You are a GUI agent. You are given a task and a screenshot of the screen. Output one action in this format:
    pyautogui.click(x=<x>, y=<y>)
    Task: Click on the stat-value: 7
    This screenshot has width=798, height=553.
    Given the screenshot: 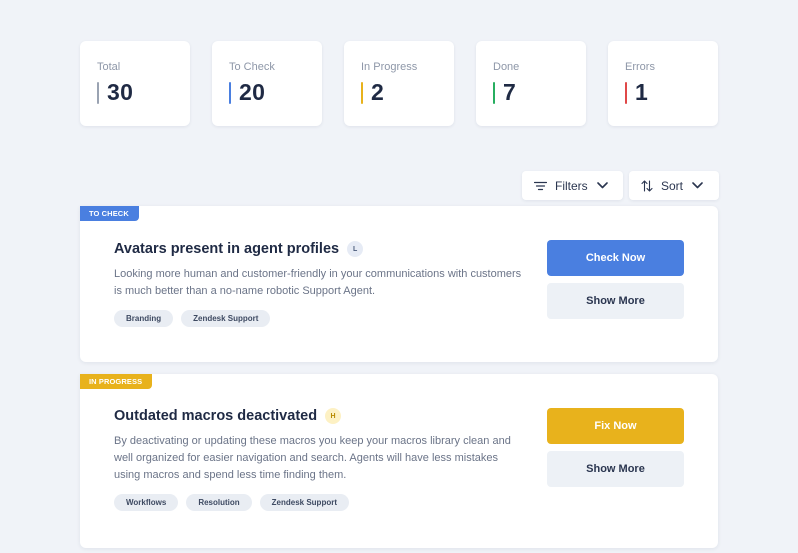 What is the action you would take?
    pyautogui.click(x=510, y=92)
    